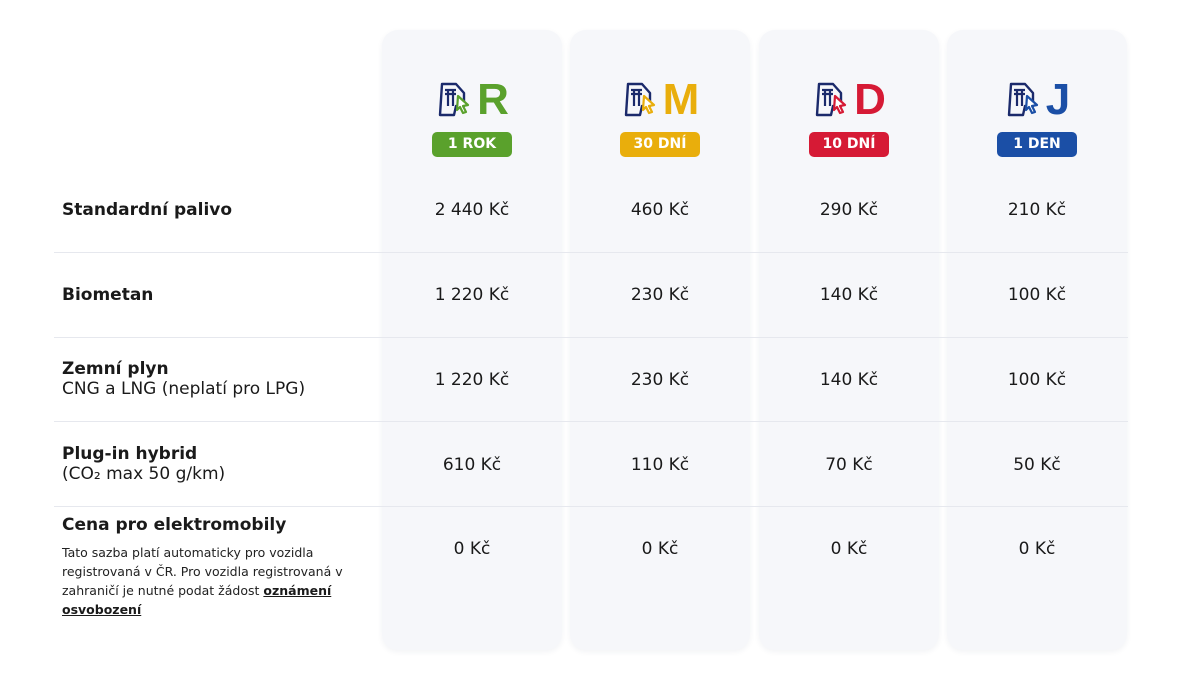 The height and width of the screenshot is (675, 1200). I want to click on plan-letter: R, so click(493, 99).